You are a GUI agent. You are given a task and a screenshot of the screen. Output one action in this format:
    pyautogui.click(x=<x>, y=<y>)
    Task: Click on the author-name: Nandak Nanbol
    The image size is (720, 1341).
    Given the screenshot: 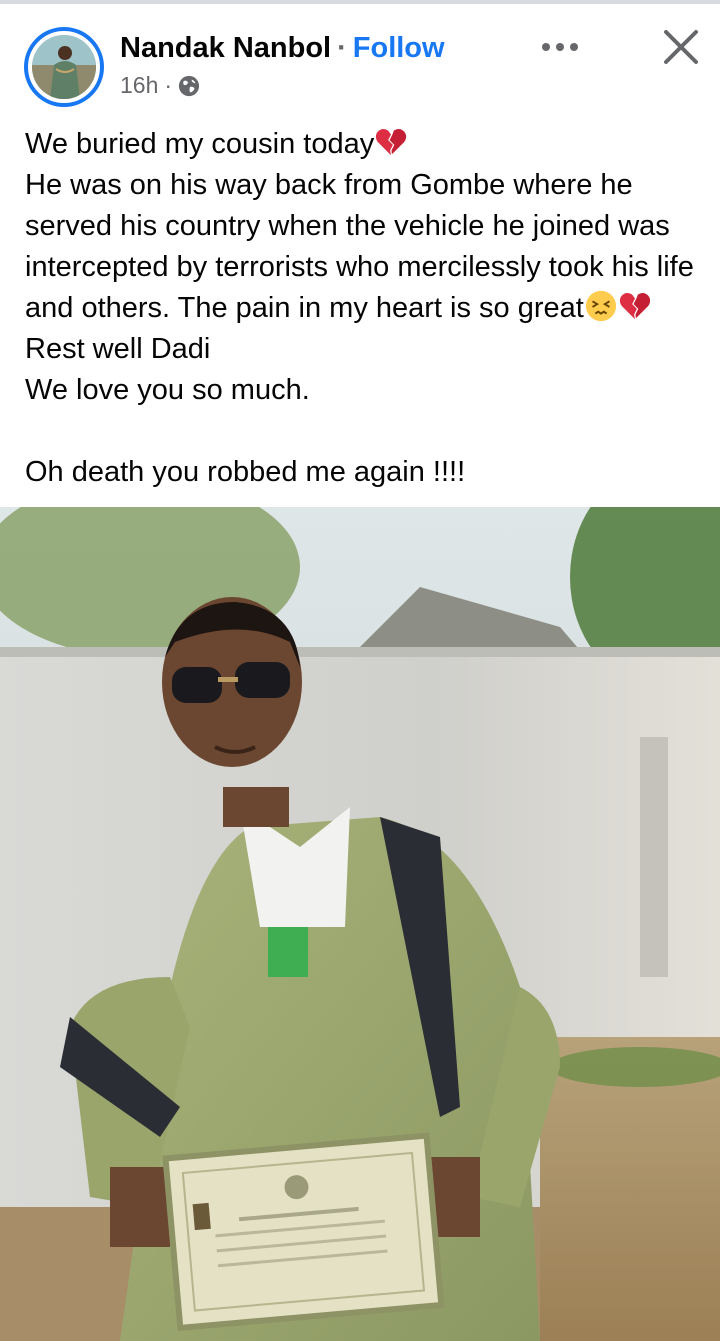 What is the action you would take?
    pyautogui.click(x=225, y=48)
    